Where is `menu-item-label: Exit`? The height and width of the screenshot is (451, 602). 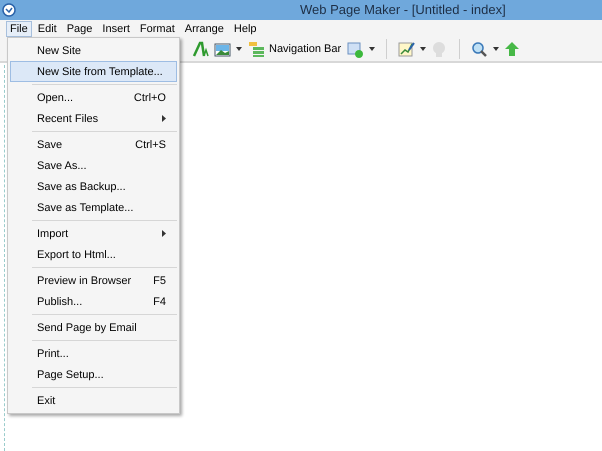 menu-item-label: Exit is located at coordinates (46, 400).